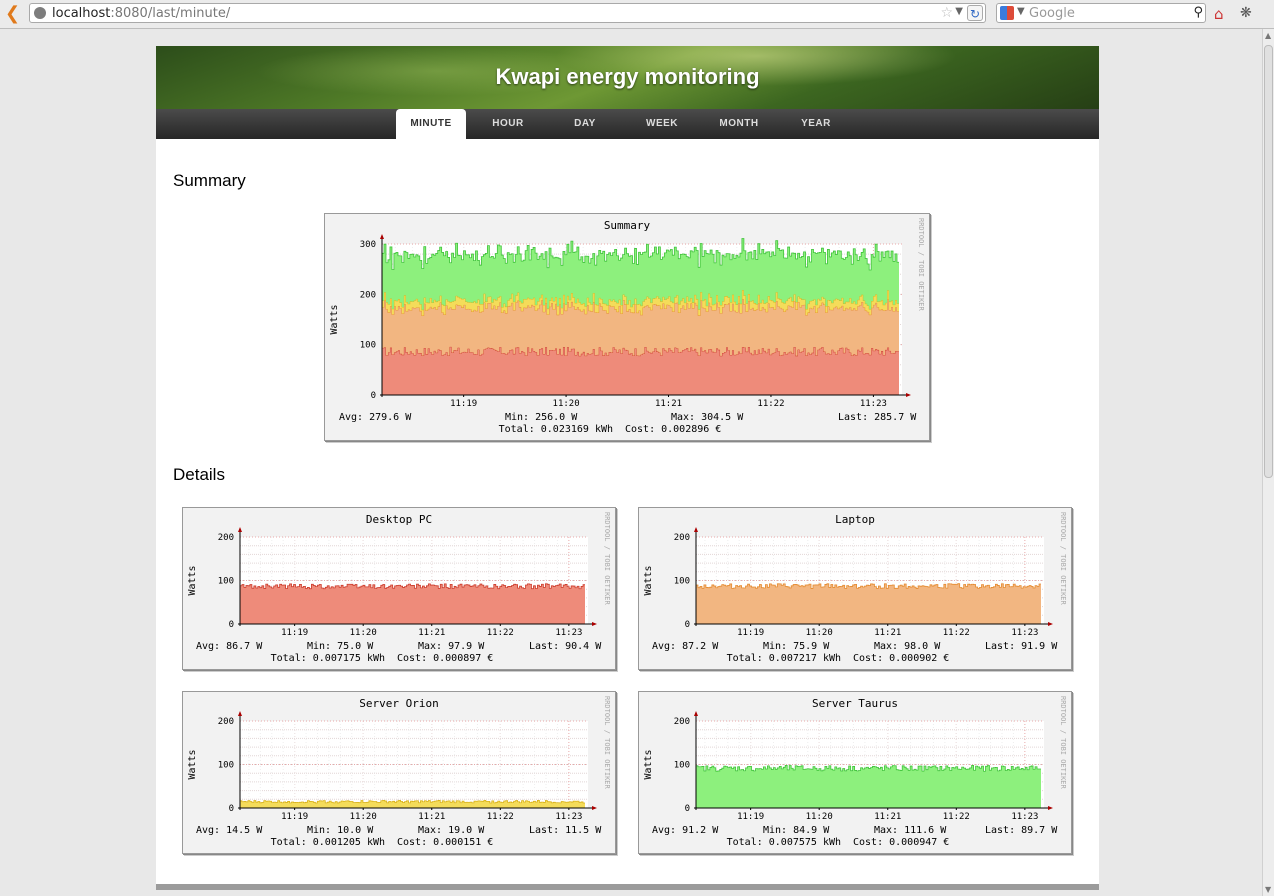 The image size is (1274, 896). What do you see at coordinates (1219, 14) in the screenshot?
I see `home-icon: ⌂` at bounding box center [1219, 14].